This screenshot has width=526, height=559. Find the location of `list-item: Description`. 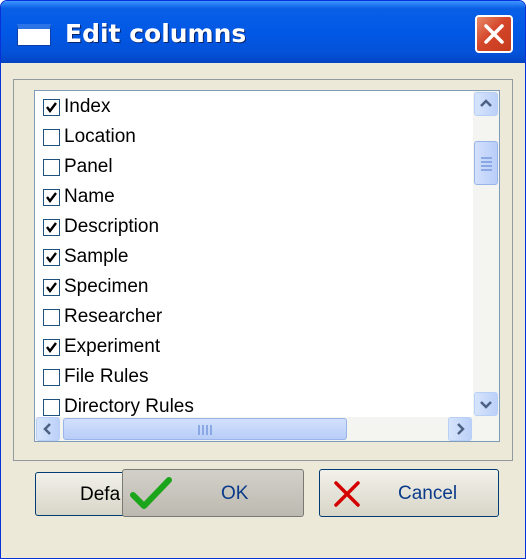

list-item: Description is located at coordinates (255, 228).